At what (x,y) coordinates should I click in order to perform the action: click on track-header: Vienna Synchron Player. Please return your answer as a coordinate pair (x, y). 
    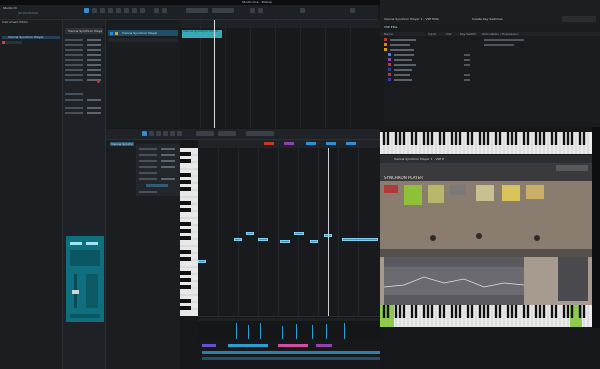
    Looking at the image, I should click on (143, 33).